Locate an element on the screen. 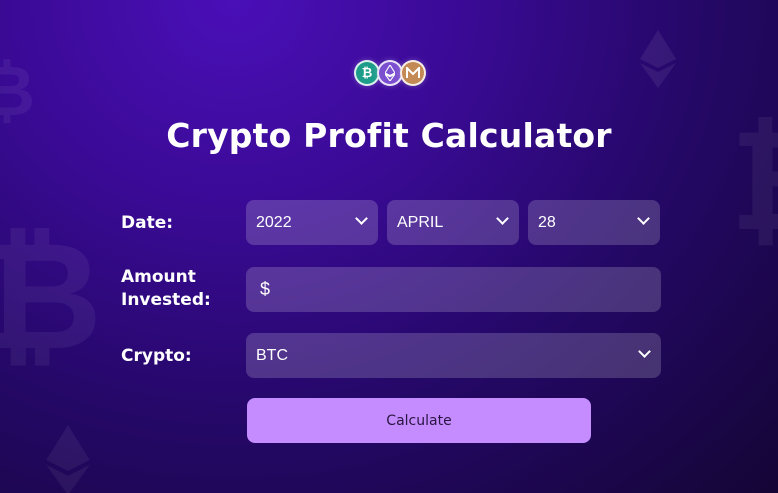  crypto-value: BTC is located at coordinates (272, 355).